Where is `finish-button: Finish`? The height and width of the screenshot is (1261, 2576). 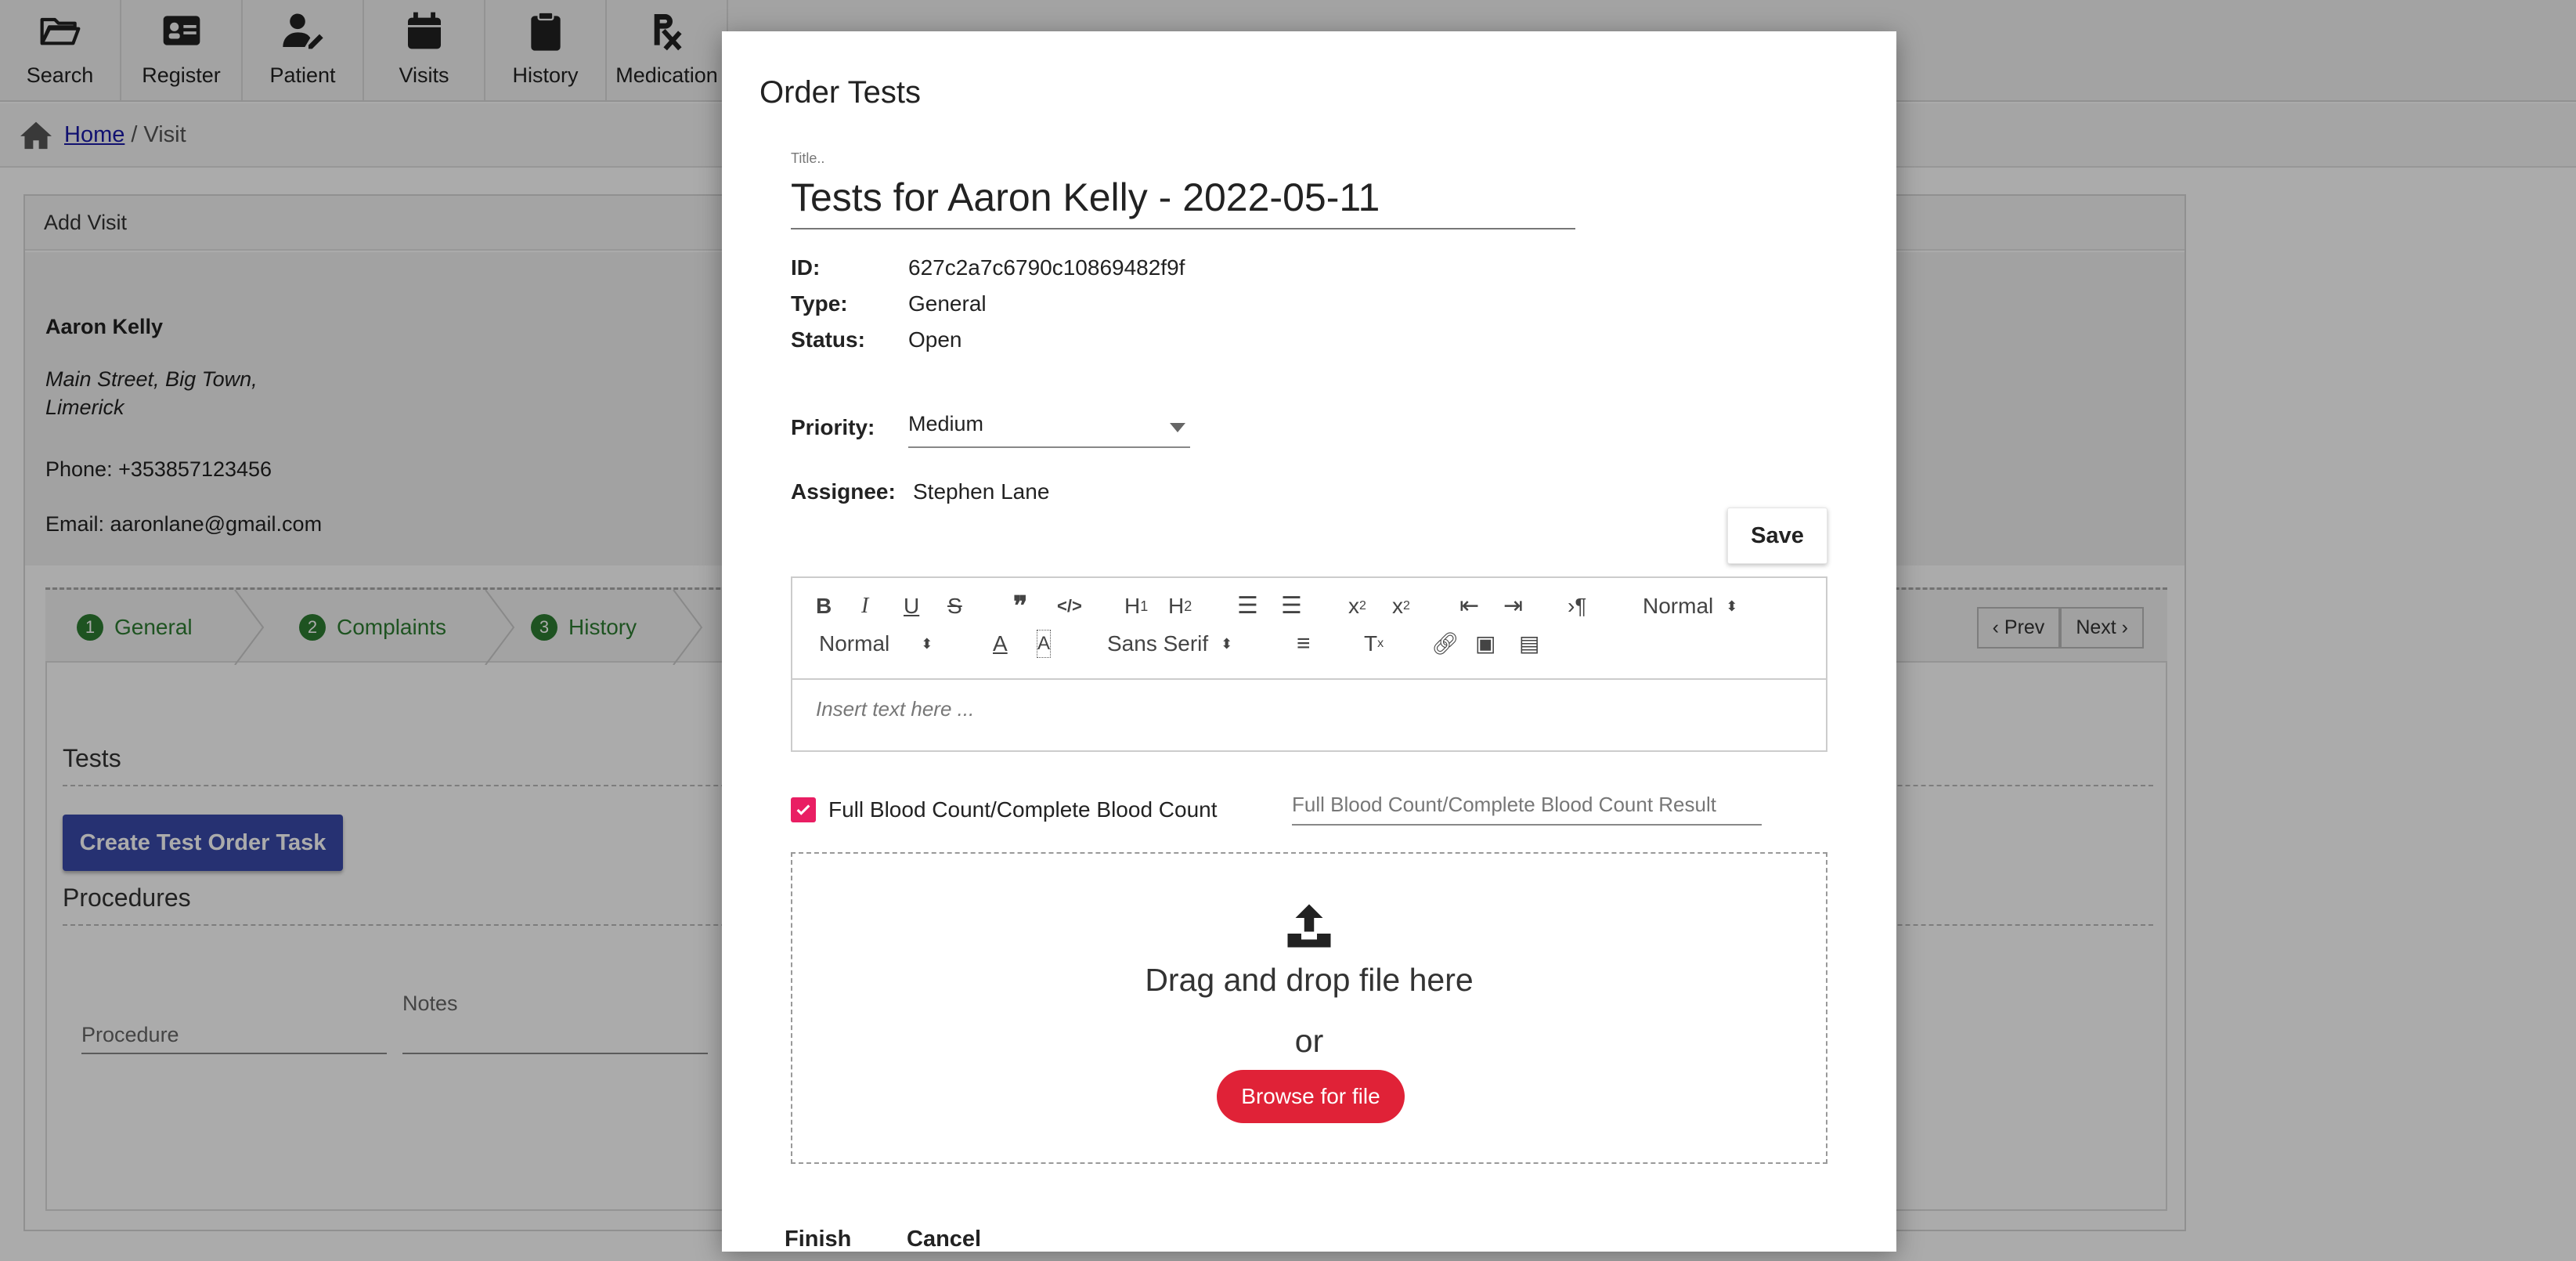
finish-button: Finish is located at coordinates (818, 1239).